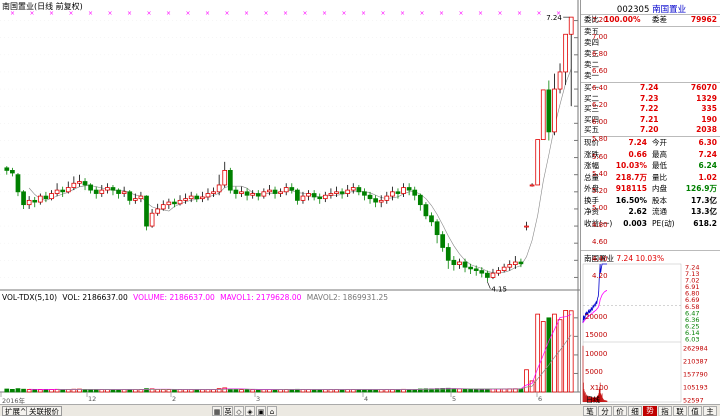 The image size is (720, 416). Describe the element at coordinates (680, 411) in the screenshot. I see `panel-tab: 联` at that location.